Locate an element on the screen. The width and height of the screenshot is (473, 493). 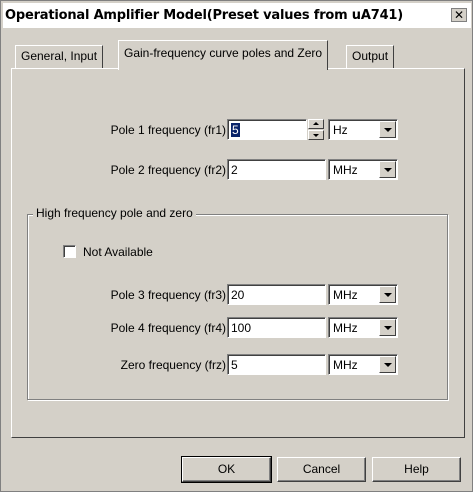
pole3-unit: MHz is located at coordinates (345, 295).